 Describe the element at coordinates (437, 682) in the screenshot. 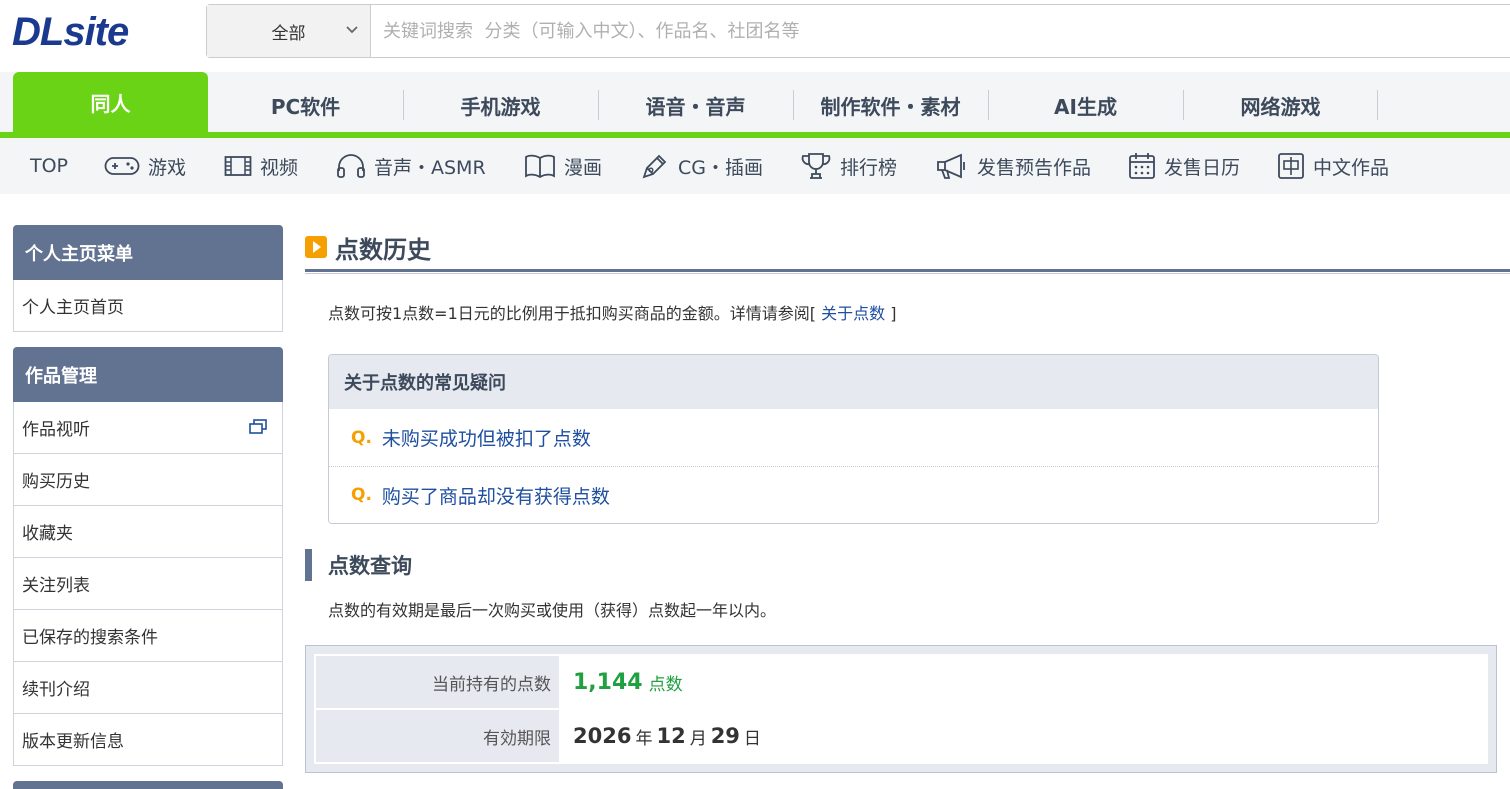

I see `current-points-label: 当前持有的点数` at that location.